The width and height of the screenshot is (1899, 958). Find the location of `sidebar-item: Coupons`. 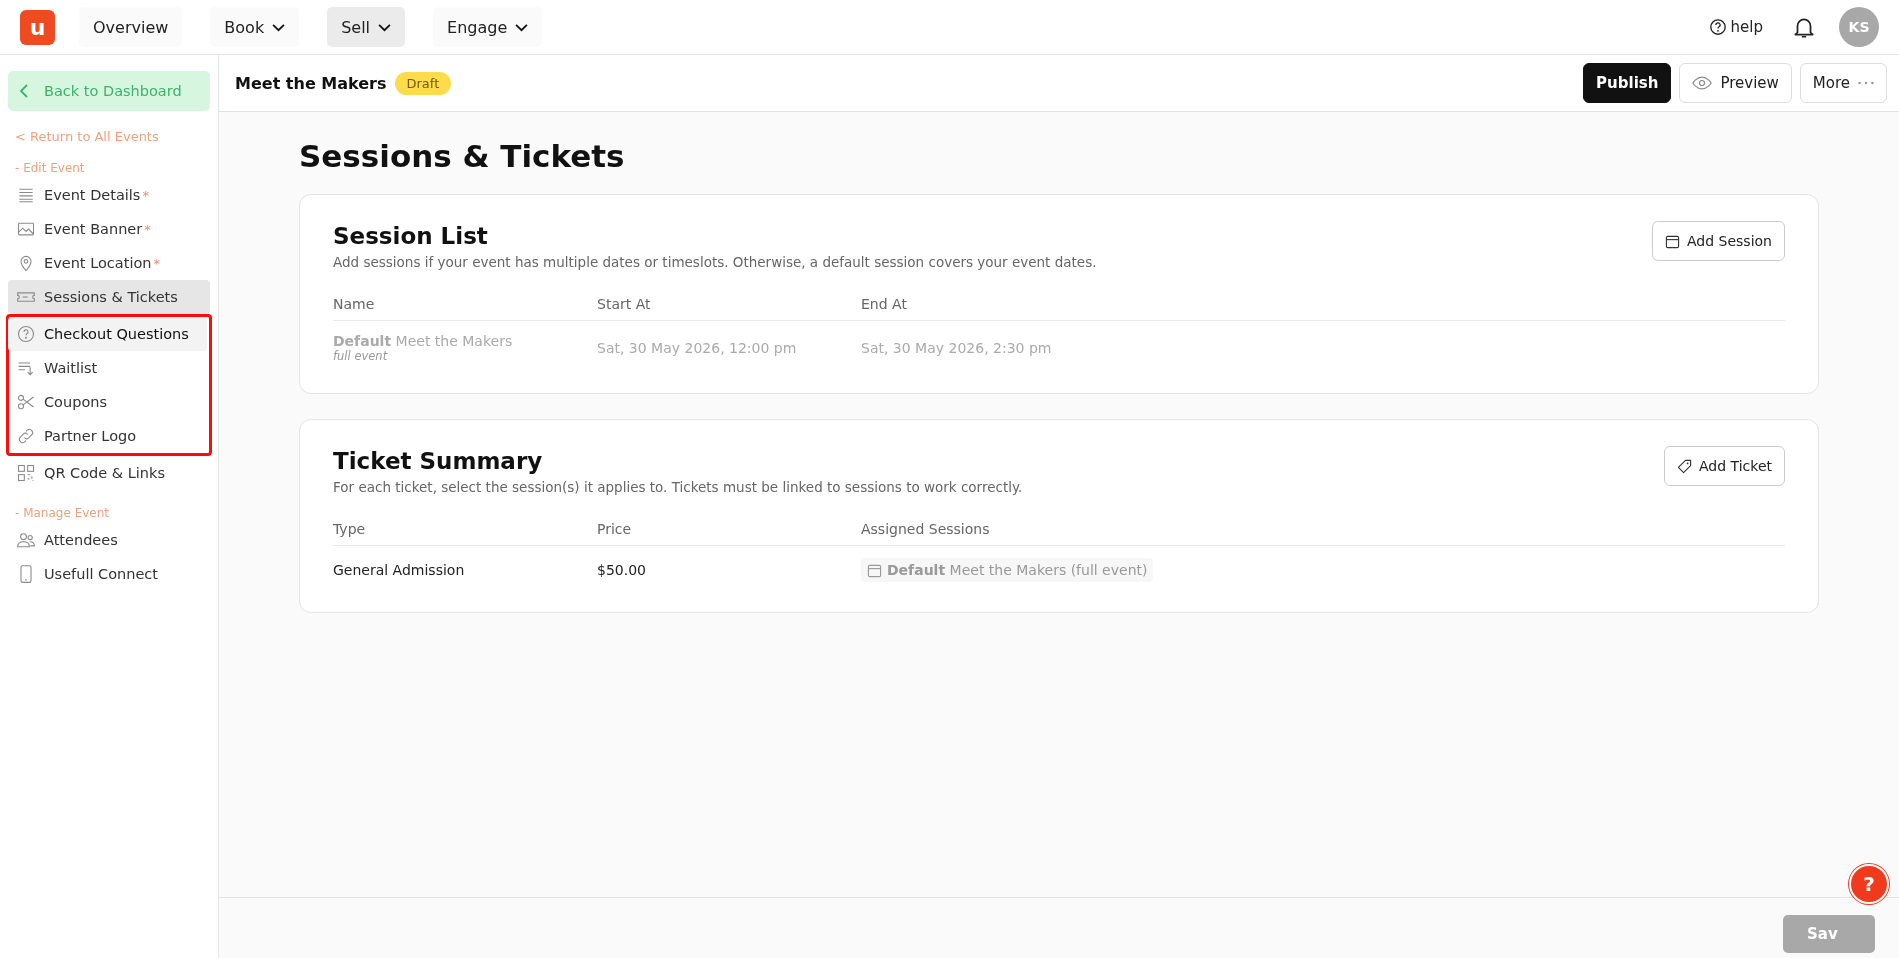

sidebar-item: Coupons is located at coordinates (107, 402).